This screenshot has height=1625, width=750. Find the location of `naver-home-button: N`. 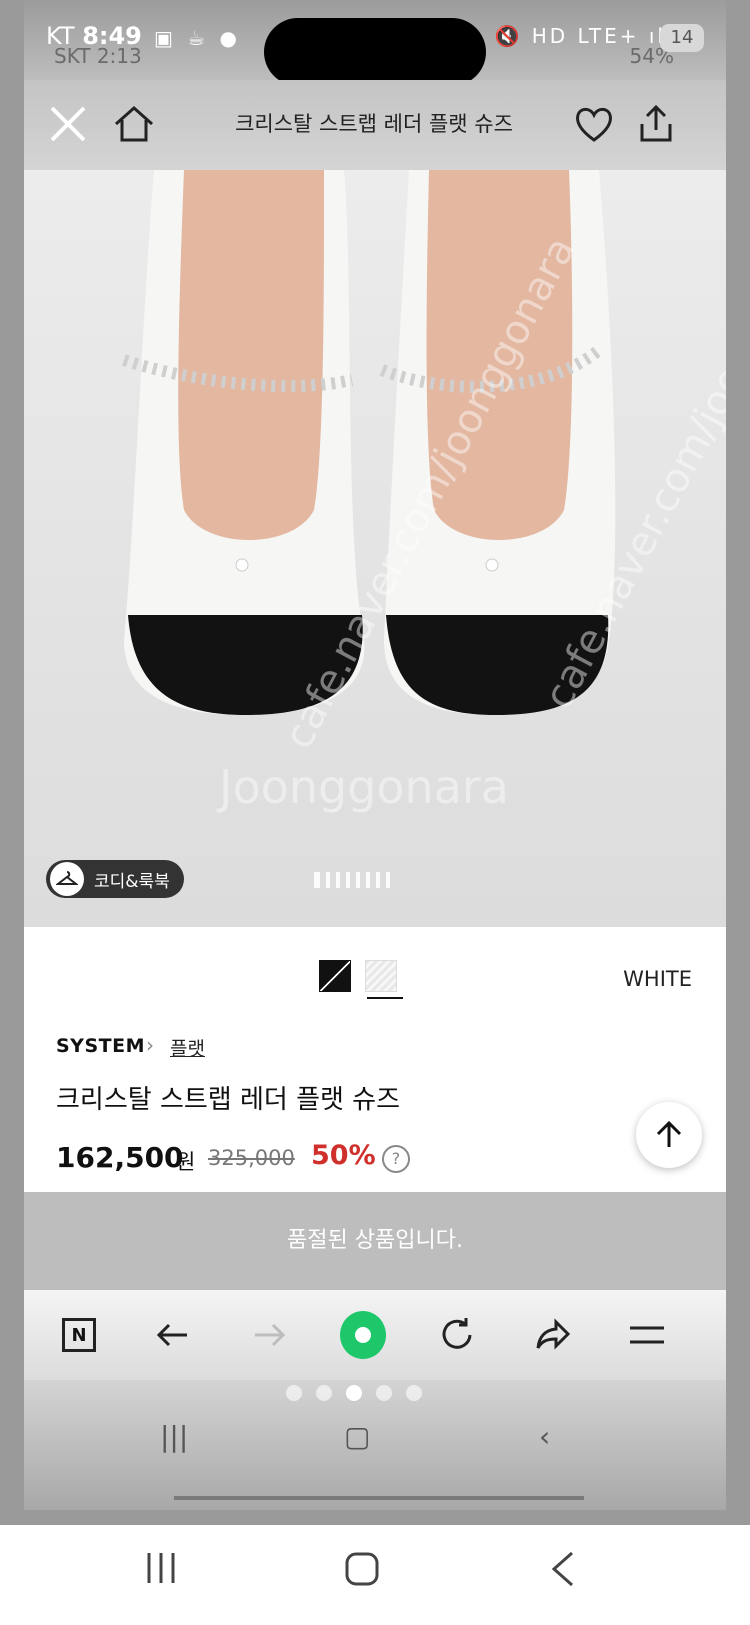

naver-home-button: N is located at coordinates (79, 1335).